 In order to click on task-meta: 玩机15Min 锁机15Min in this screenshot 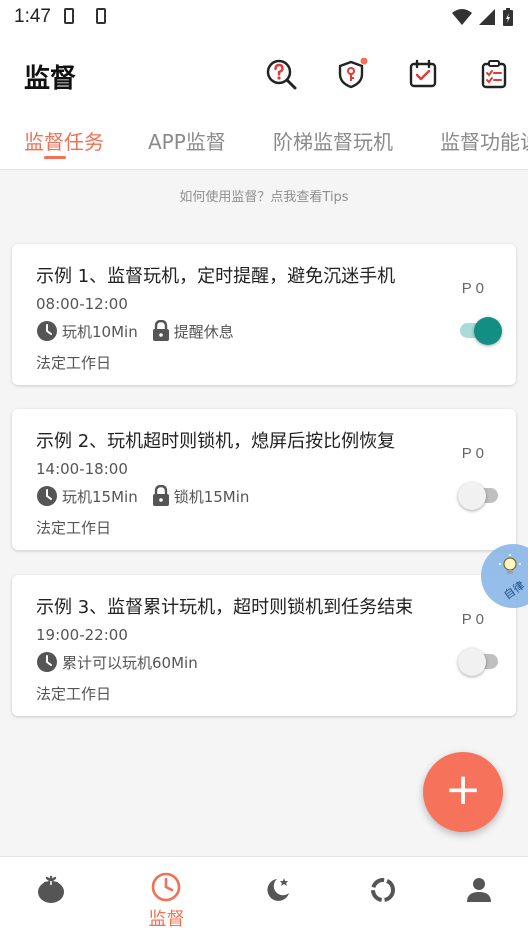, I will do `click(149, 496)`.